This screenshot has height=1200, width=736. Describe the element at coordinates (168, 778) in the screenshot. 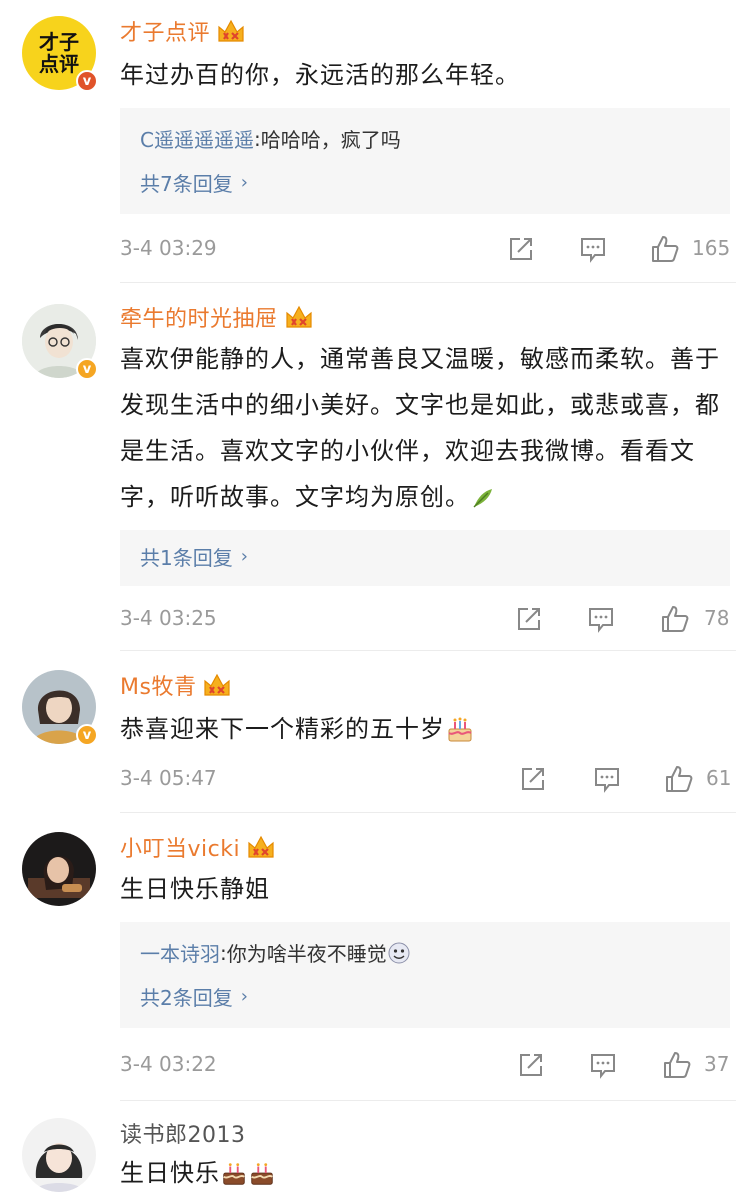

I see `comment-time: 3-4 05:47` at that location.